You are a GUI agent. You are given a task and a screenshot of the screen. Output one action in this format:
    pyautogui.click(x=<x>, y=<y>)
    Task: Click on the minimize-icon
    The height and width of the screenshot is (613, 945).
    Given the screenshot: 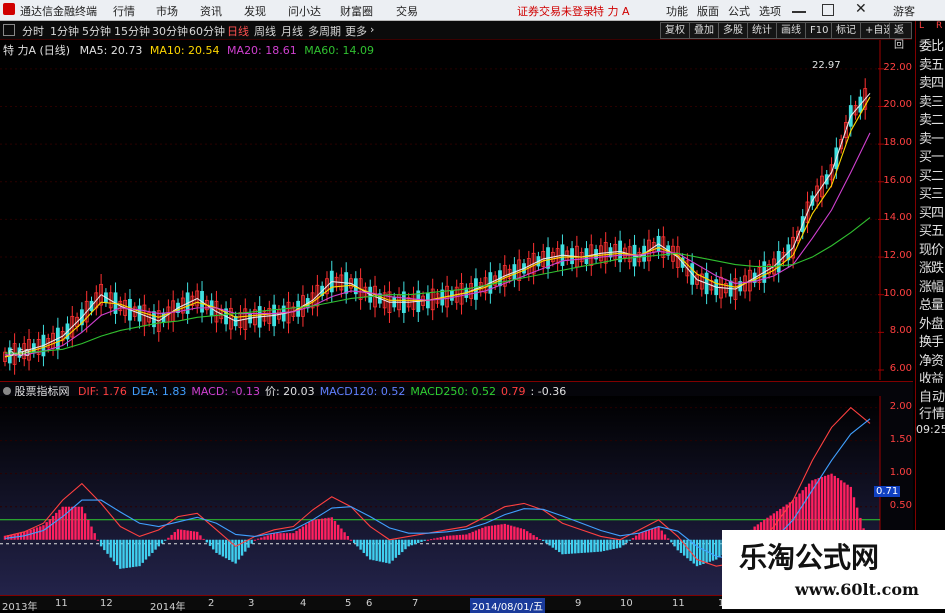 What is the action you would take?
    pyautogui.click(x=799, y=12)
    